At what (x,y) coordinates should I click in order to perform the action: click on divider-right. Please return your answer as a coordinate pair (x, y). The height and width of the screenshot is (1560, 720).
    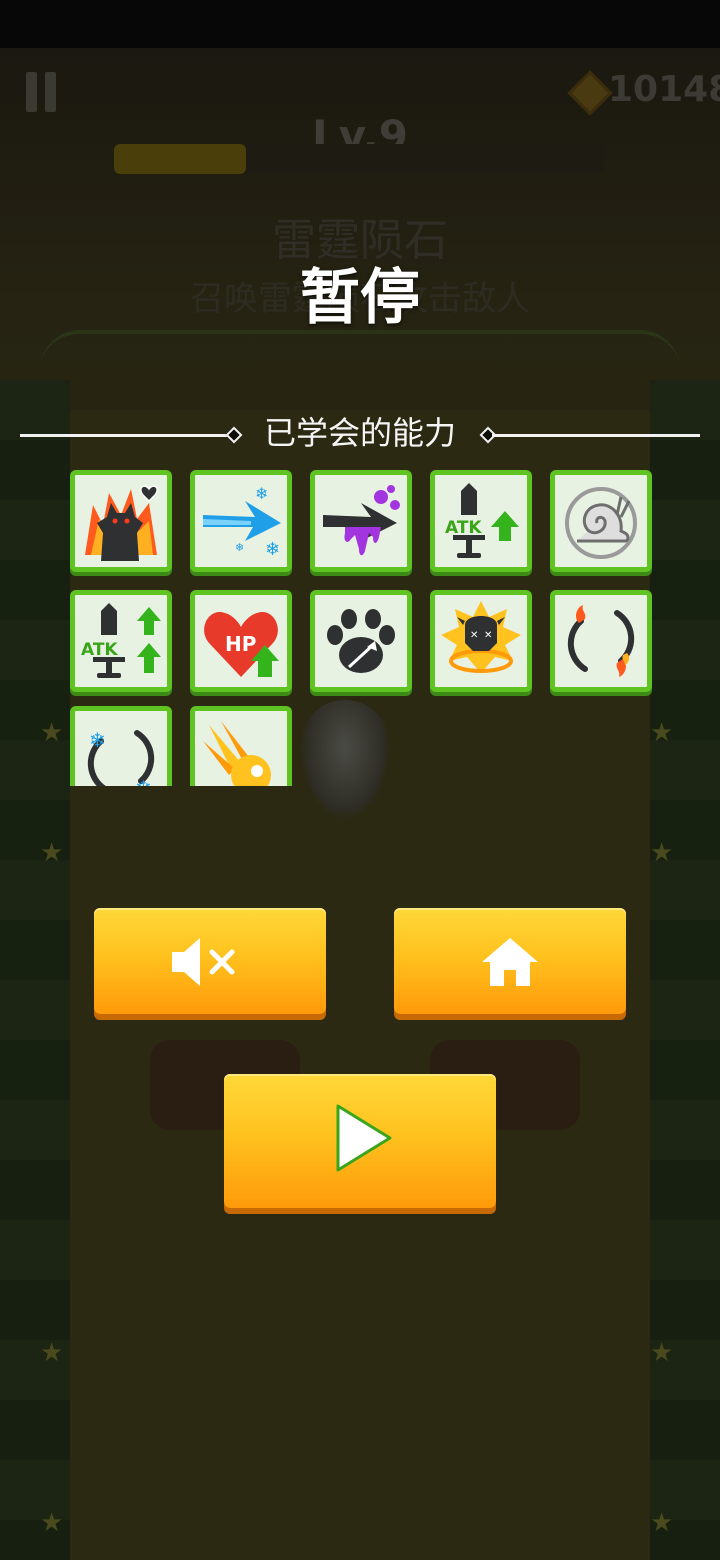
    Looking at the image, I should click on (596, 435).